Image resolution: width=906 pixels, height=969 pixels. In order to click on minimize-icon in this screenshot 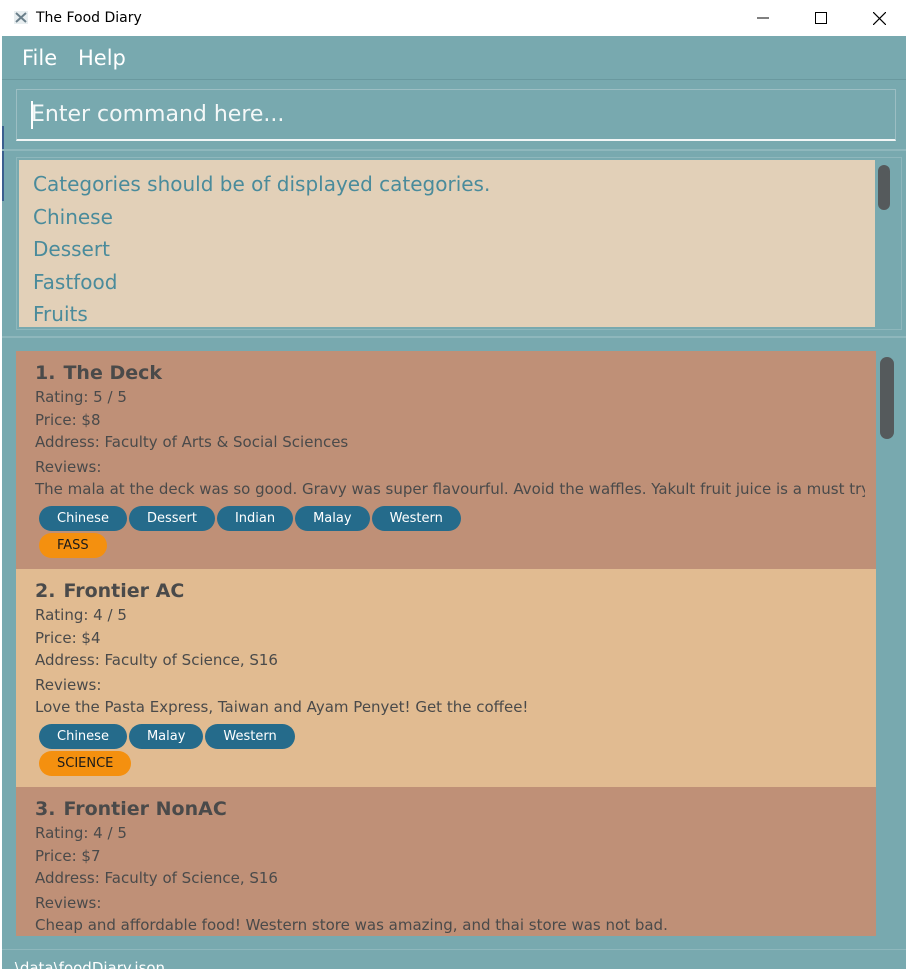, I will do `click(763, 18)`.